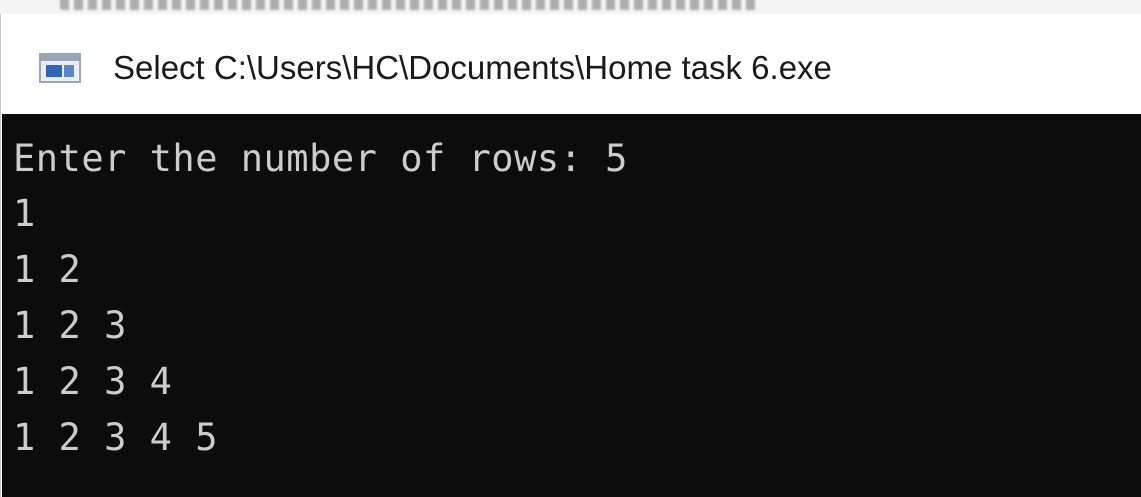 The width and height of the screenshot is (1141, 497). Describe the element at coordinates (410, 5) in the screenshot. I see `background-blurred-text` at that location.